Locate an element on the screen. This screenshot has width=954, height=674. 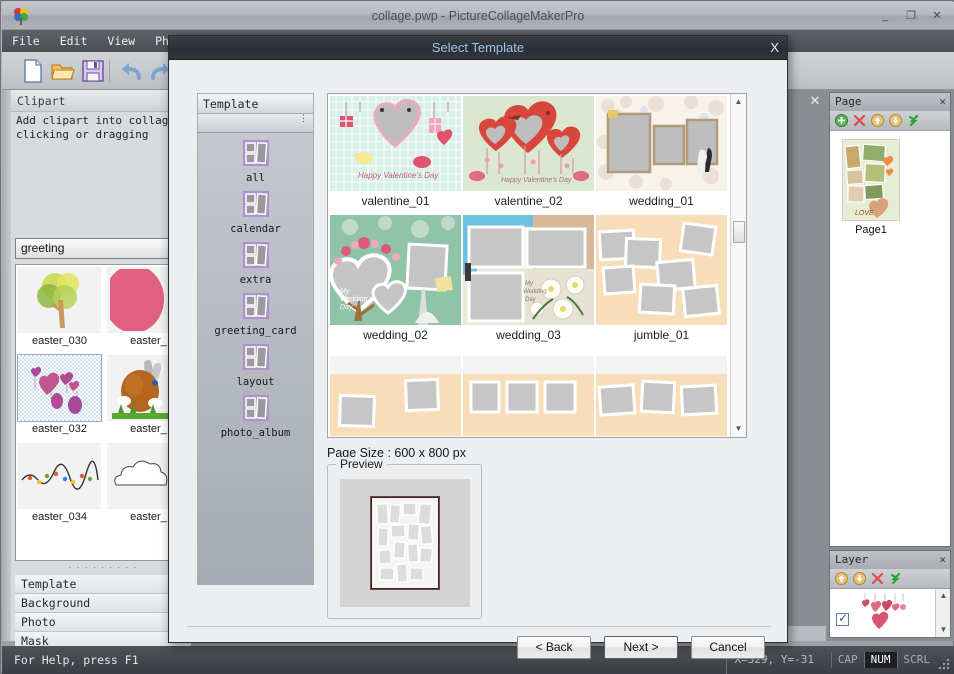
template-category-photo-album: photo_album is located at coordinates (255, 416).